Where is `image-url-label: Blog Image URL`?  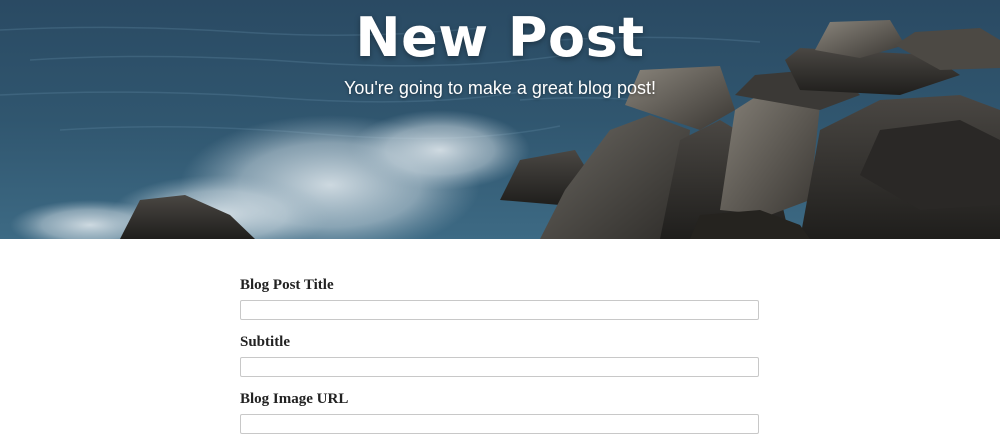
image-url-label: Blog Image URL is located at coordinates (294, 399).